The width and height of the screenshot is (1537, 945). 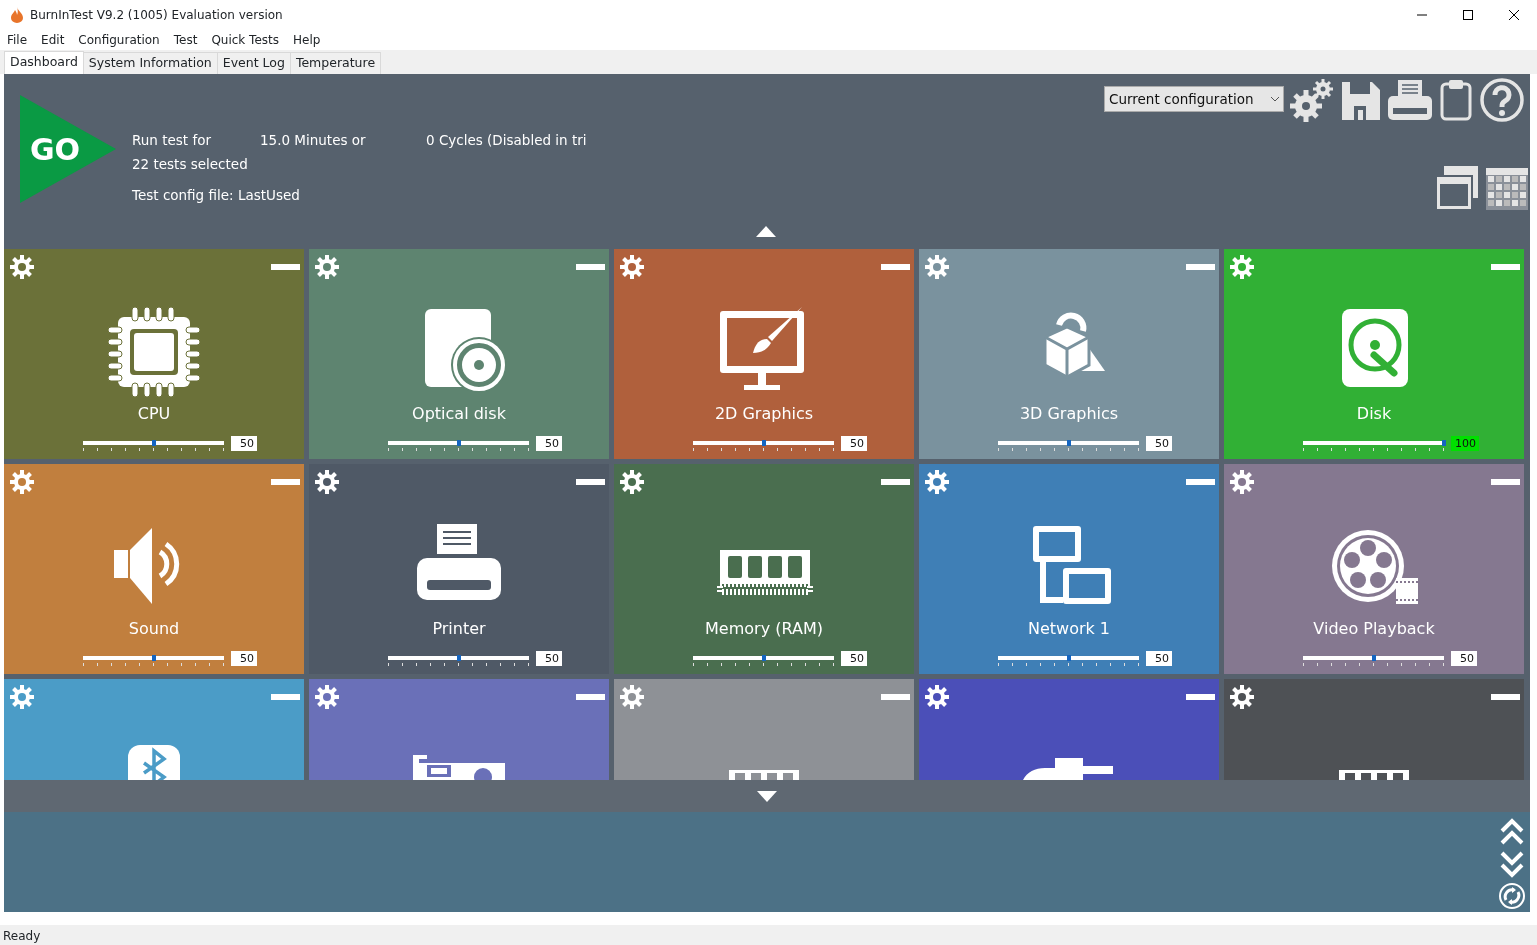 I want to click on tile-label: Memory (RAM), so click(x=764, y=629).